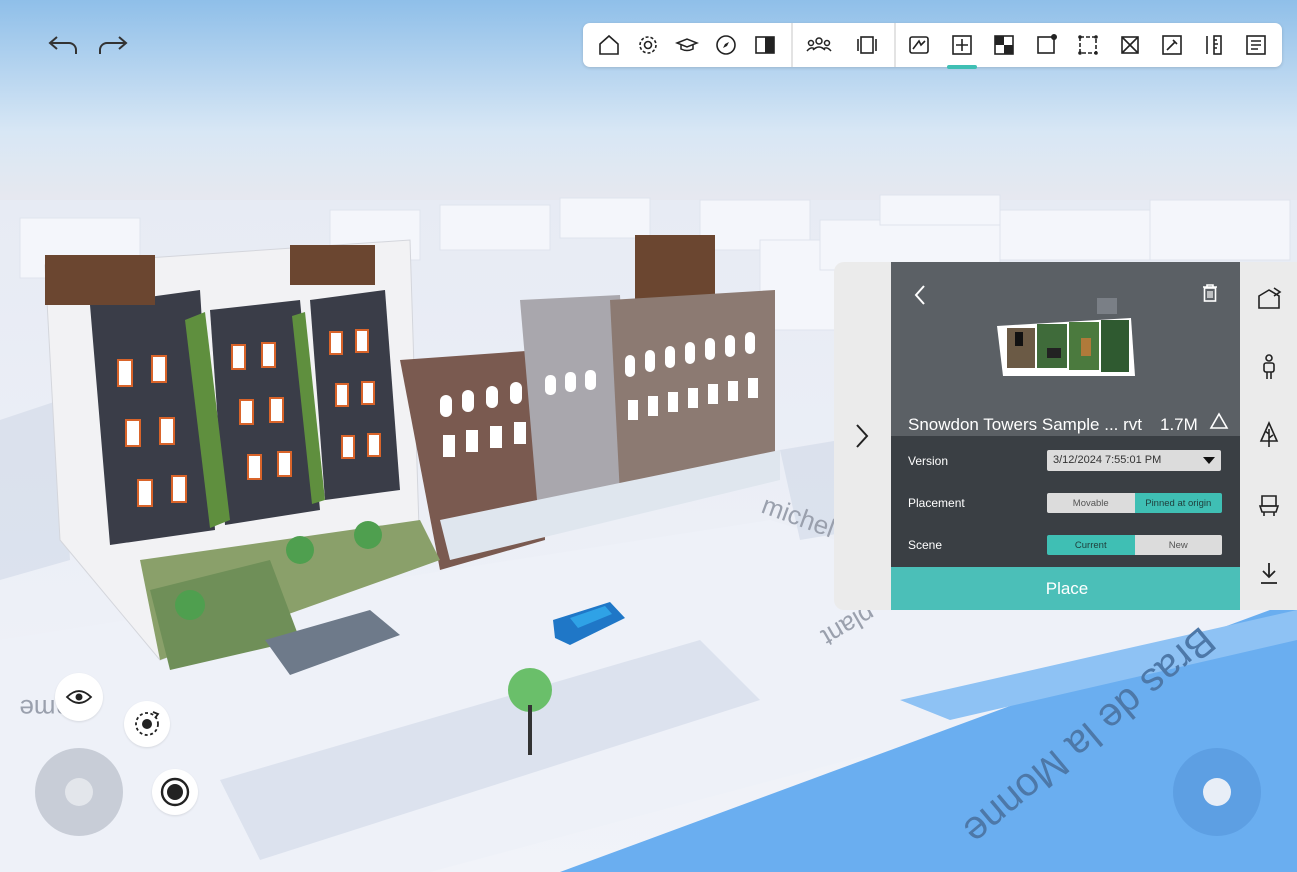  I want to click on pin-icon, so click(1172, 45).